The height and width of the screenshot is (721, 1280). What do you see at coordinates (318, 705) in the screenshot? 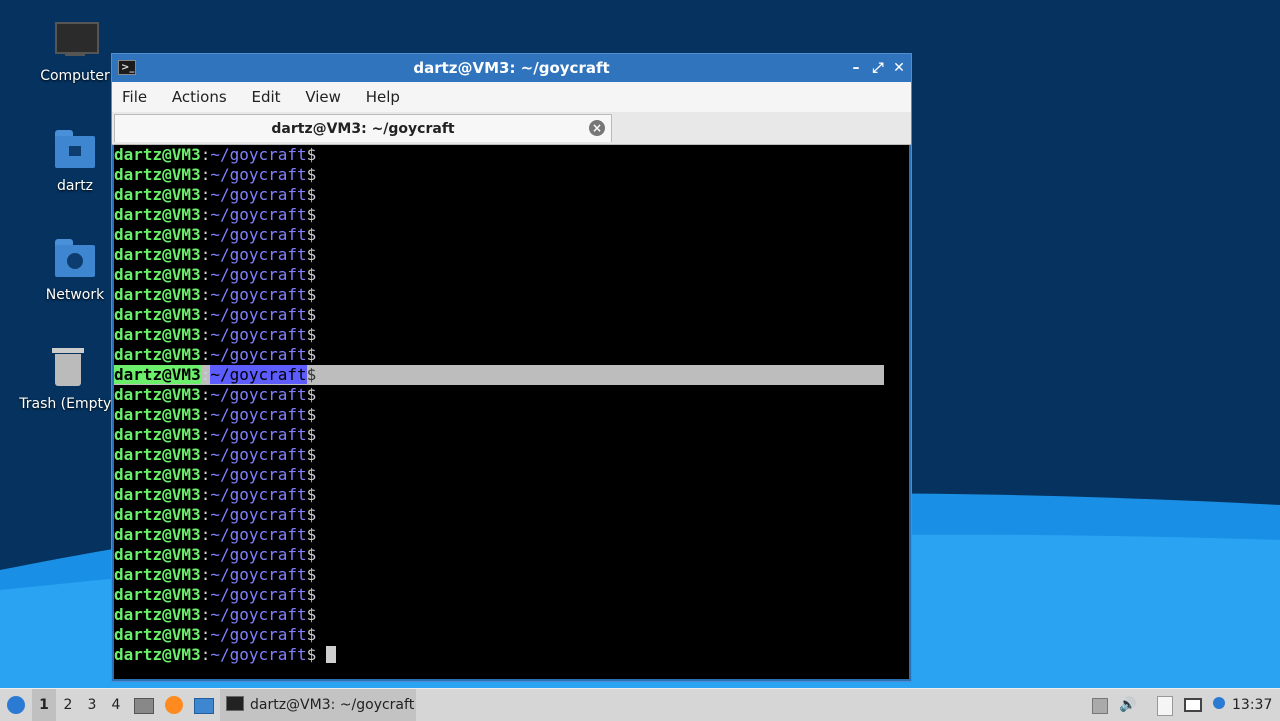
I see `taskbar-task-terminal: dartz@VM3: ~/goycraft` at bounding box center [318, 705].